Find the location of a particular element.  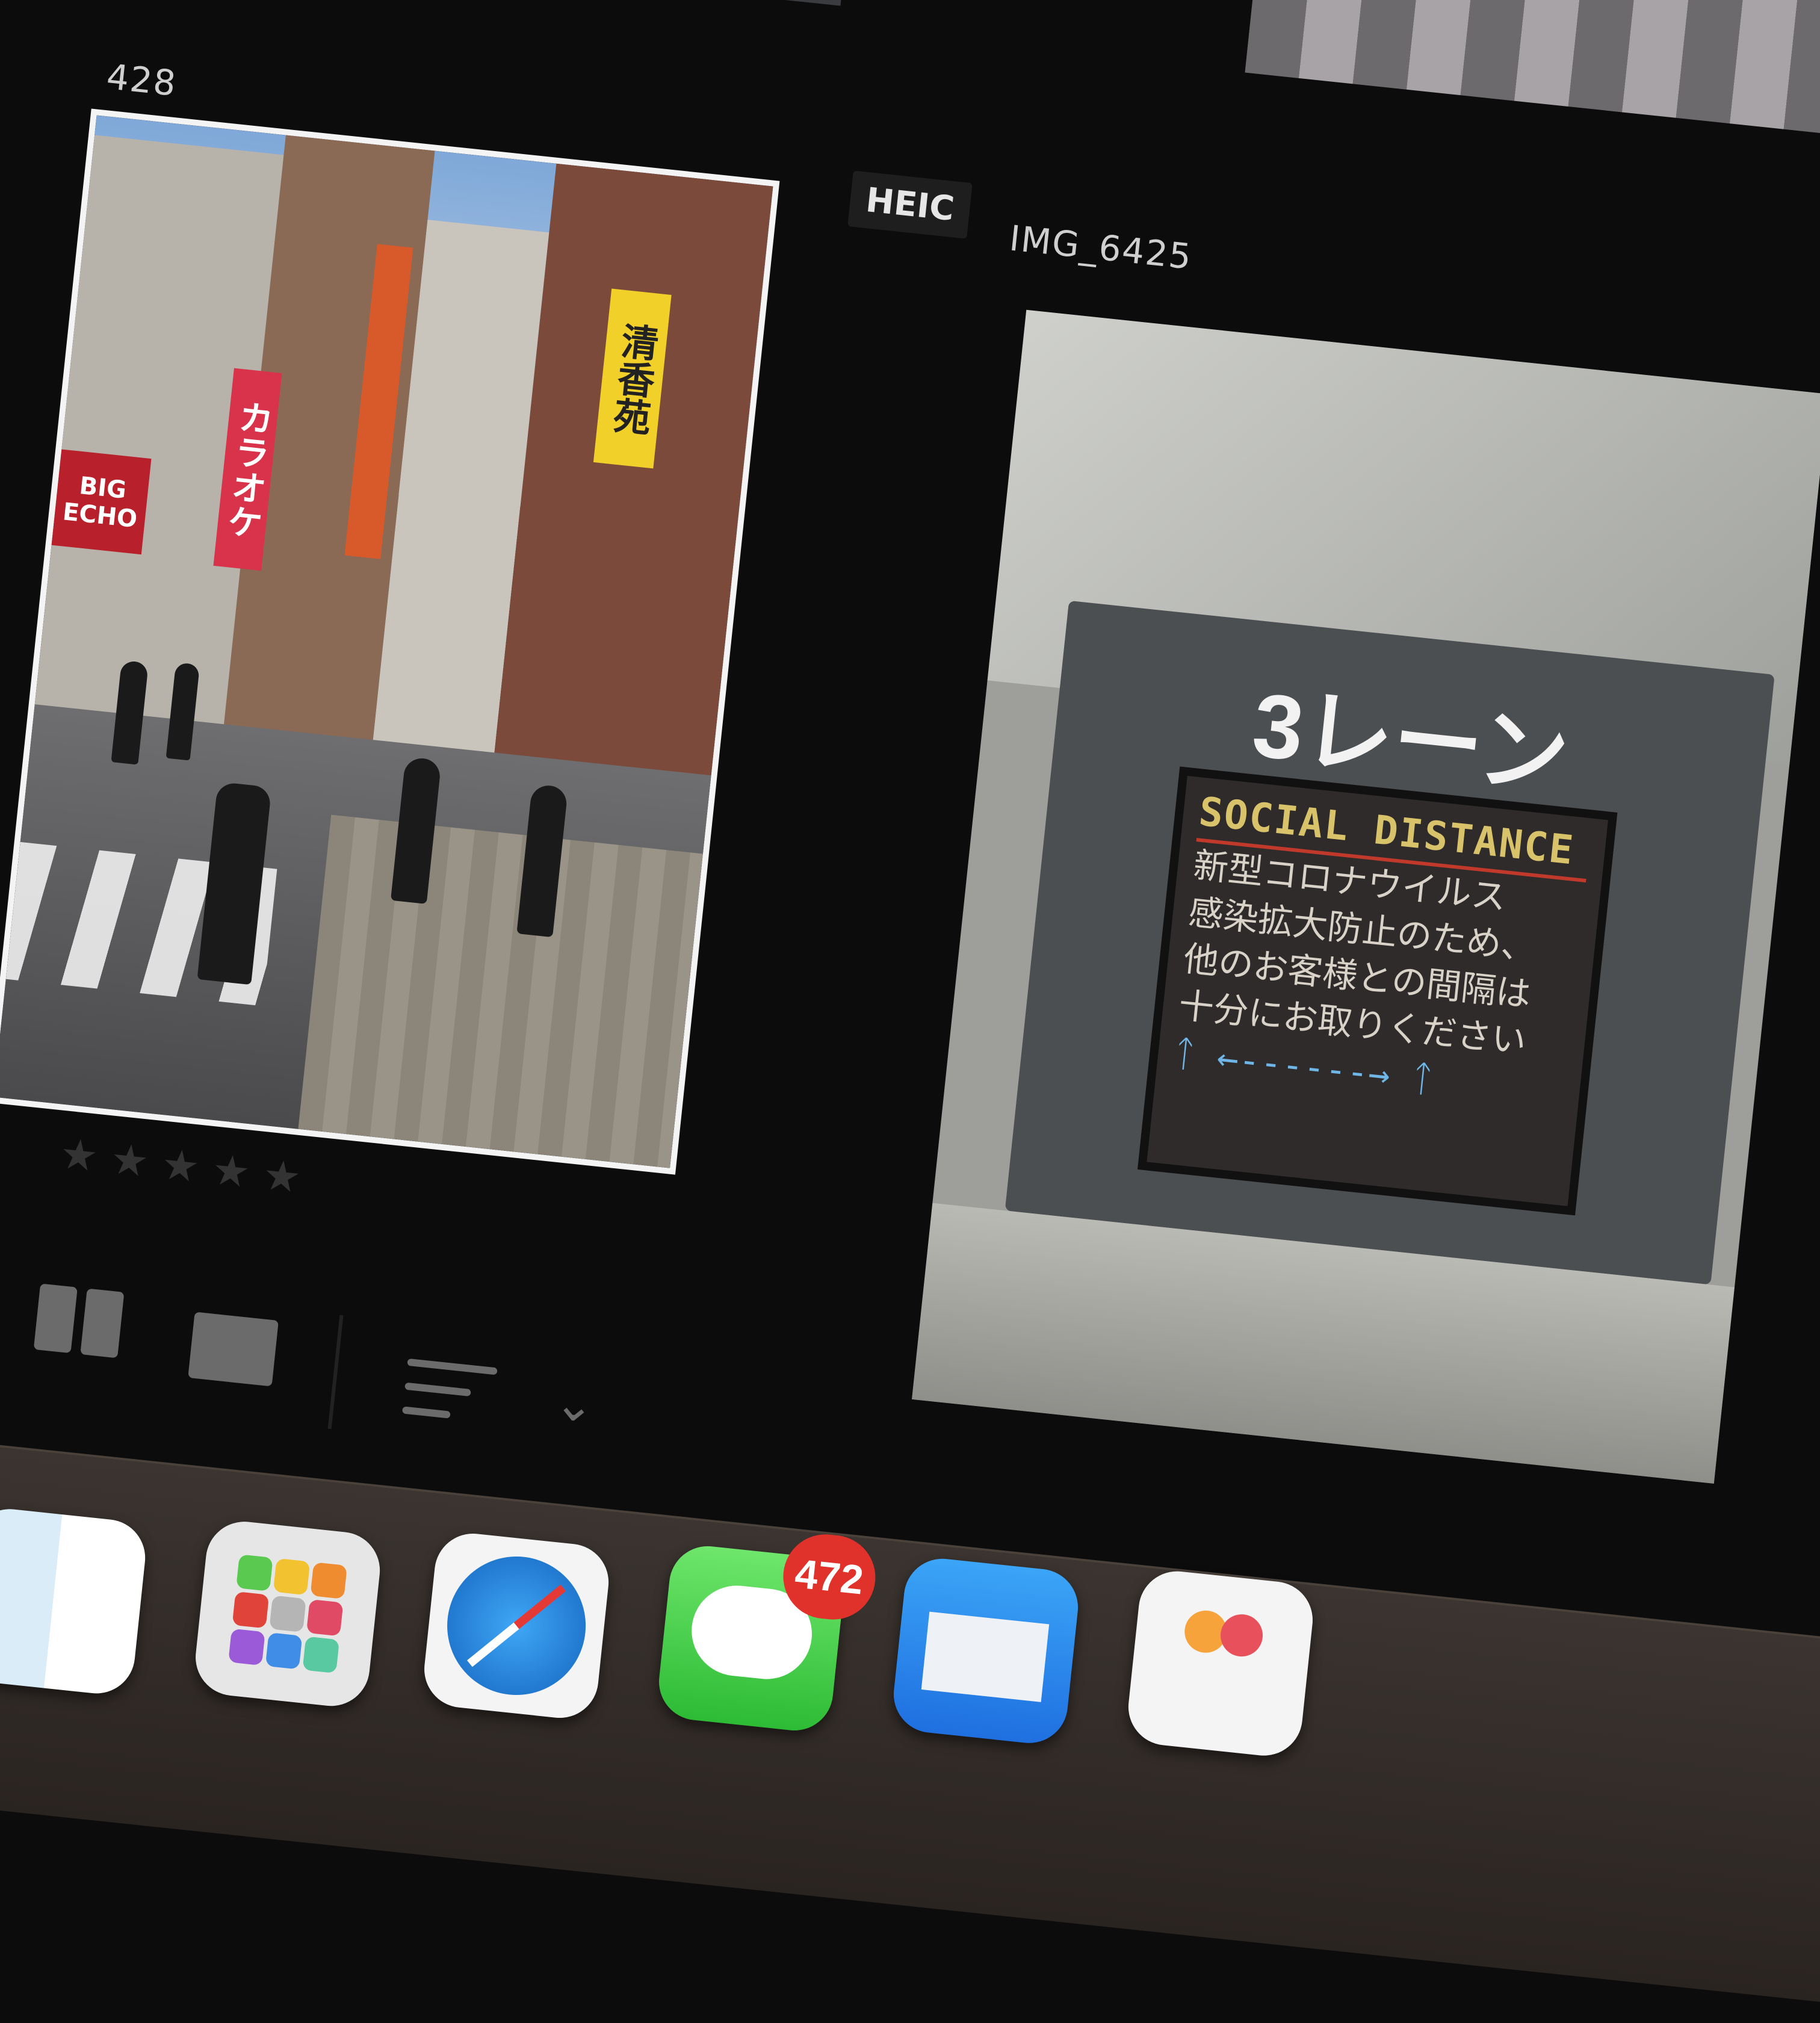

sidewalk is located at coordinates (500, 991).